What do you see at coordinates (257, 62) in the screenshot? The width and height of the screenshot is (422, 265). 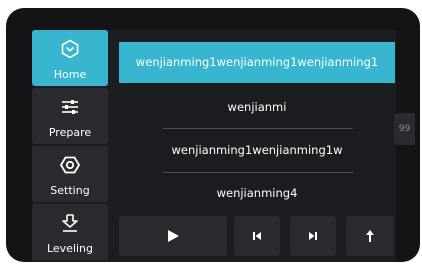 I see `file-list-item: wenjianming1wenjianming1wenjianming1` at bounding box center [257, 62].